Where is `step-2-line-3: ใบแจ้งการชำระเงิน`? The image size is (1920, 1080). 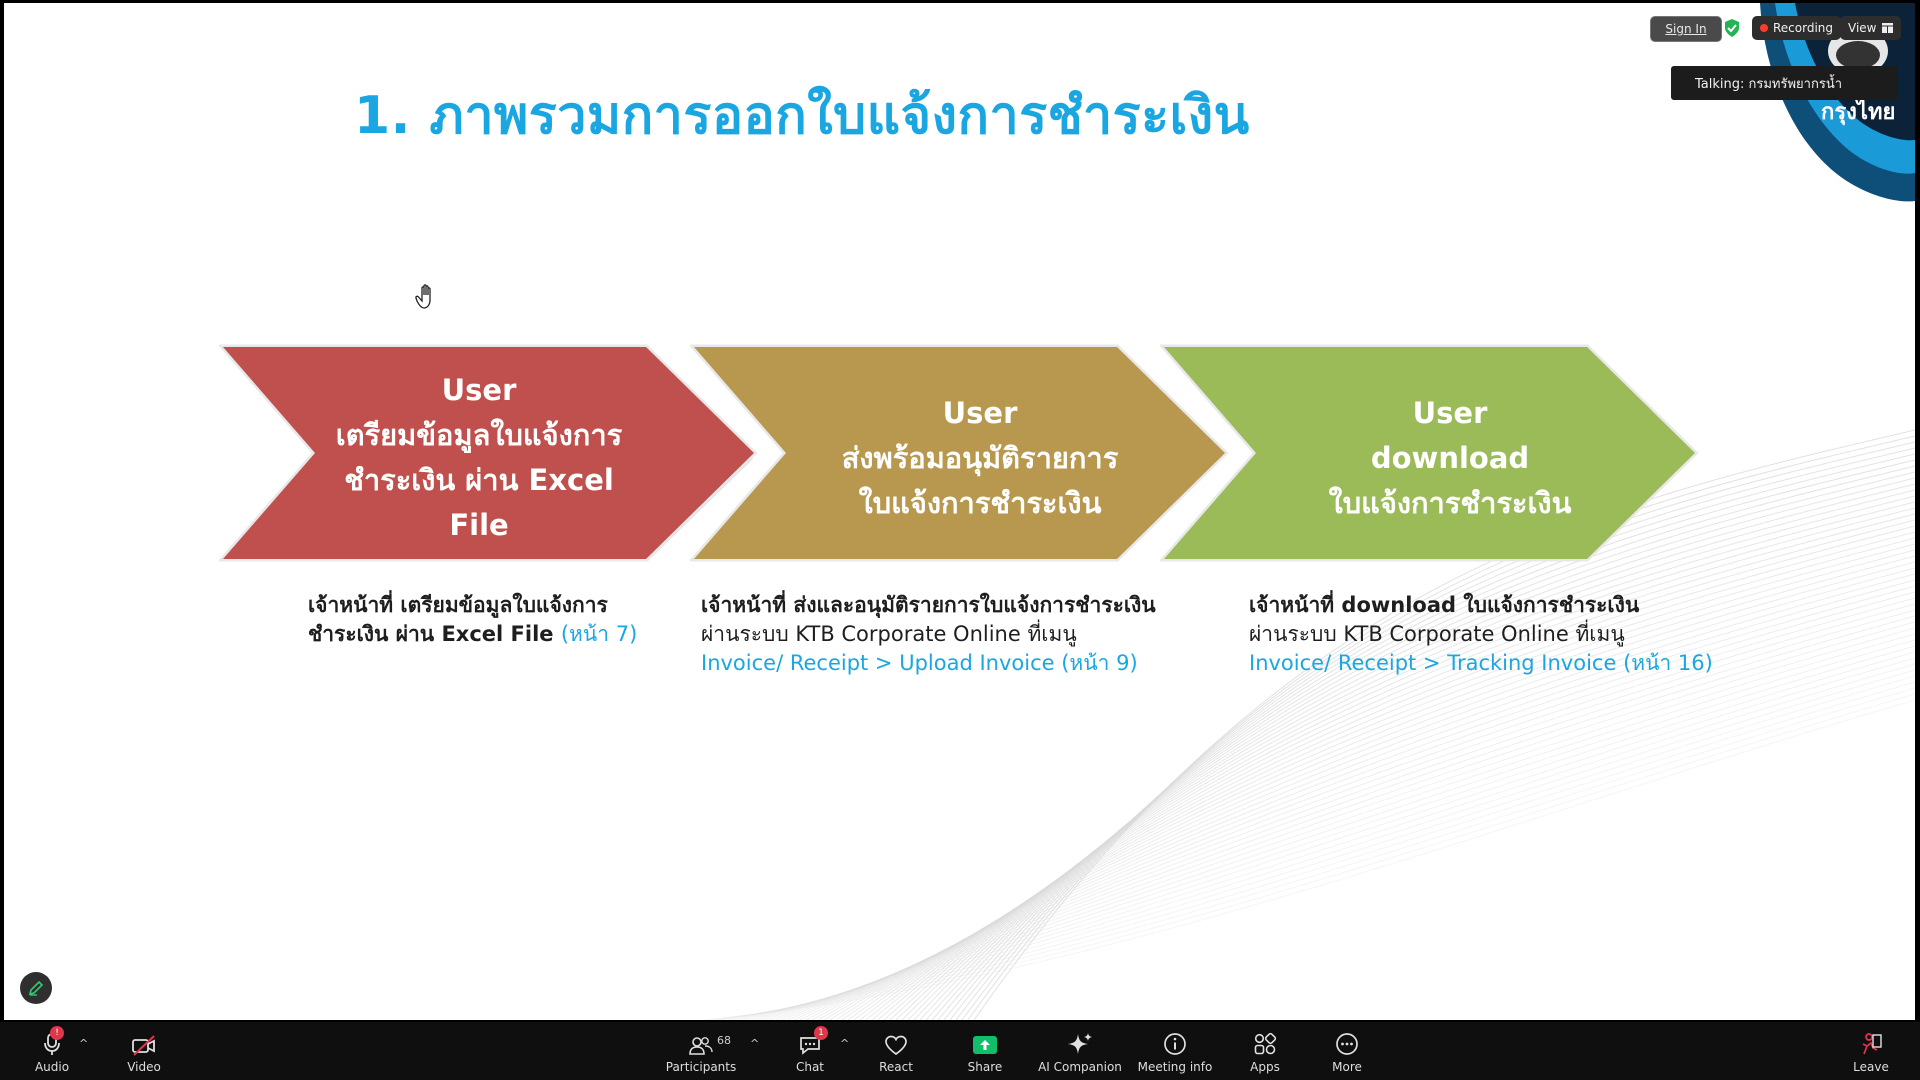 step-2-line-3: ใบแจ้งการชำระเงิน is located at coordinates (980, 502).